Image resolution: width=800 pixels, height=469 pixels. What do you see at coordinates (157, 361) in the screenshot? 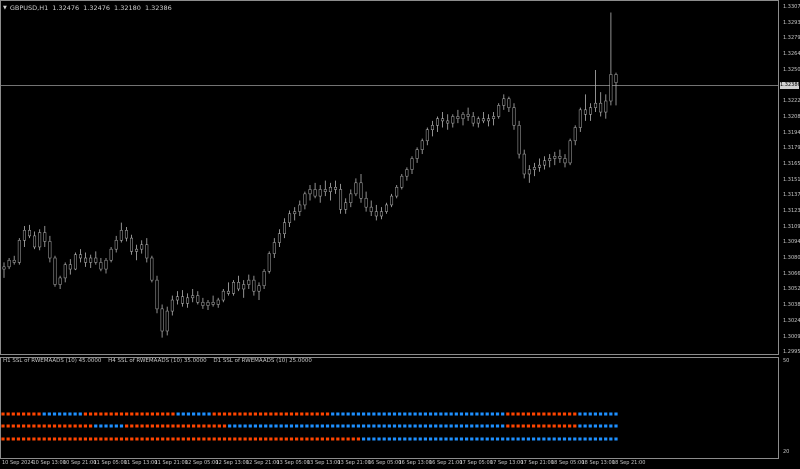
I see `indicator-label-h4: H4 SSL of RWEMAADS (10) 35.0000` at bounding box center [157, 361].